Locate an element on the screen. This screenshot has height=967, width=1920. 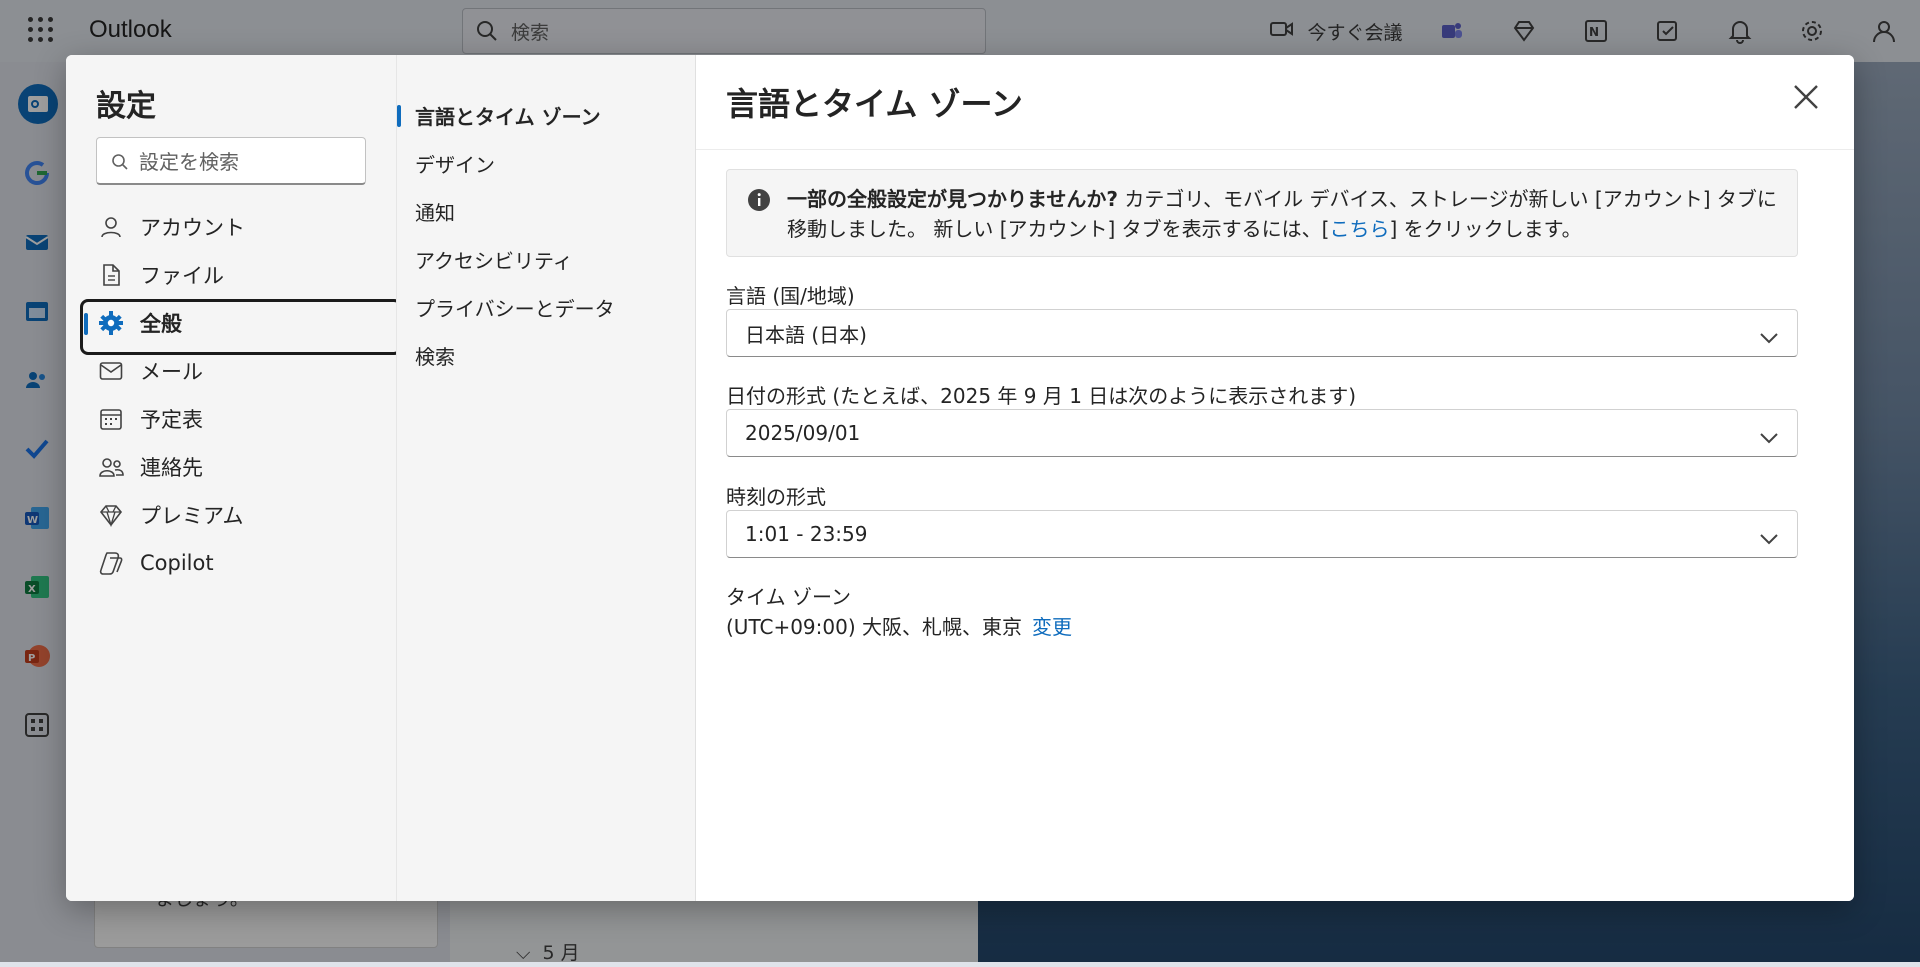
language-value: 日本語 (日本) is located at coordinates (806, 334).